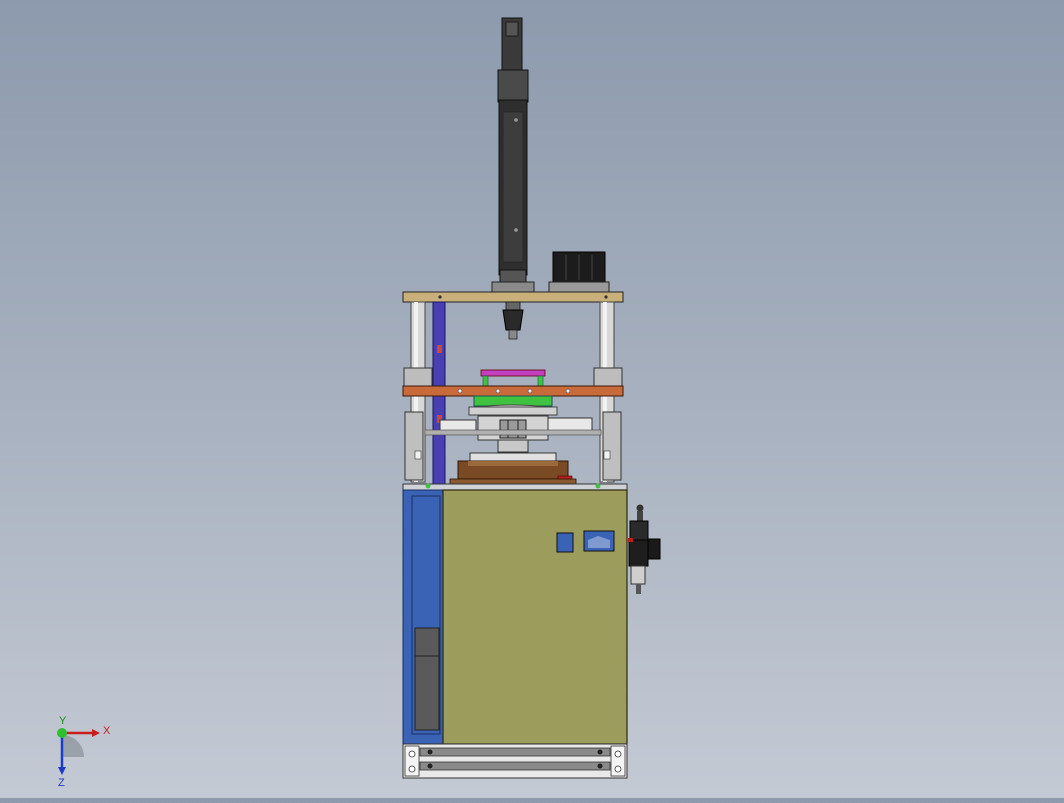 The image size is (1064, 803). Describe the element at coordinates (84, 752) in the screenshot. I see `coordinate-triad: X Y Z` at that location.